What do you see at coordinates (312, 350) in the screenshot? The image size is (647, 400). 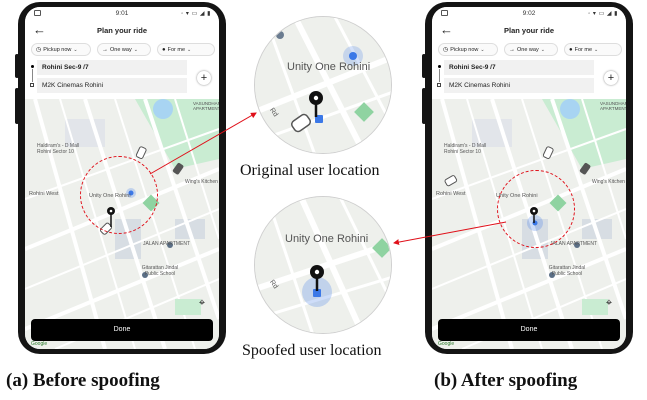 I see `caption-spoofed: Spoofed user location` at bounding box center [312, 350].